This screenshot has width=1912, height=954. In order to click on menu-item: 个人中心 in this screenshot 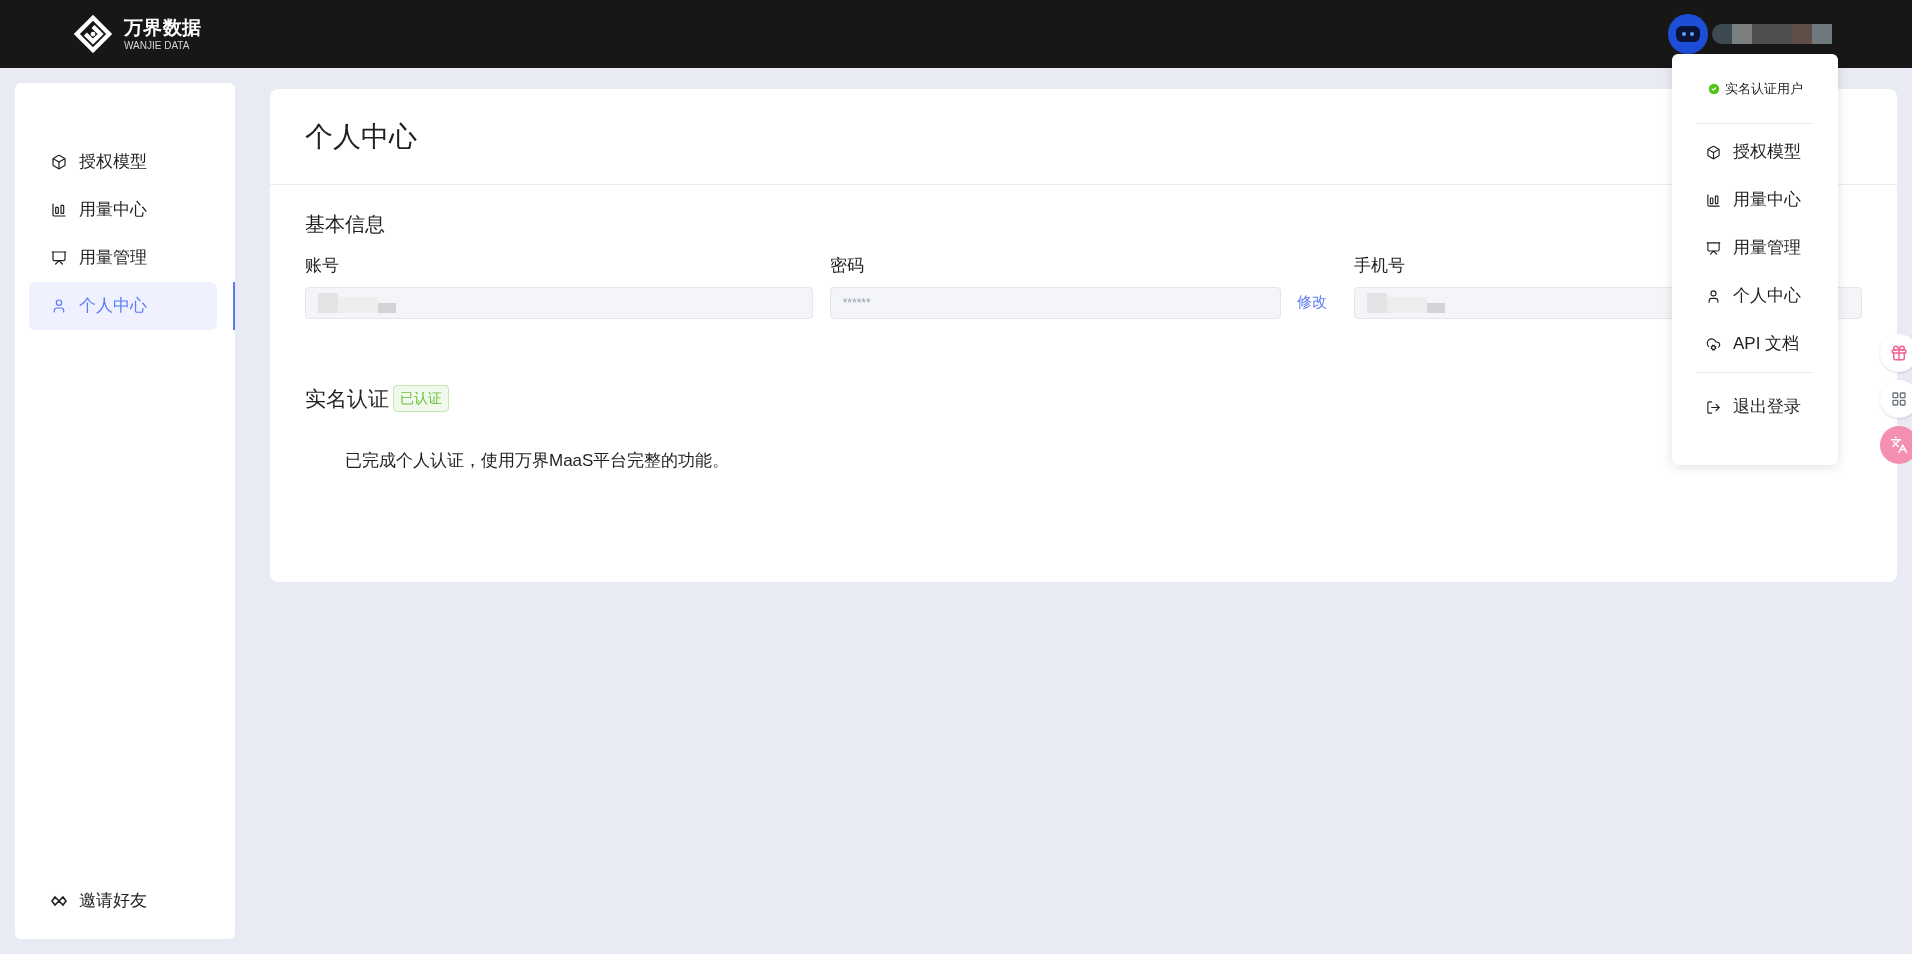, I will do `click(1755, 296)`.